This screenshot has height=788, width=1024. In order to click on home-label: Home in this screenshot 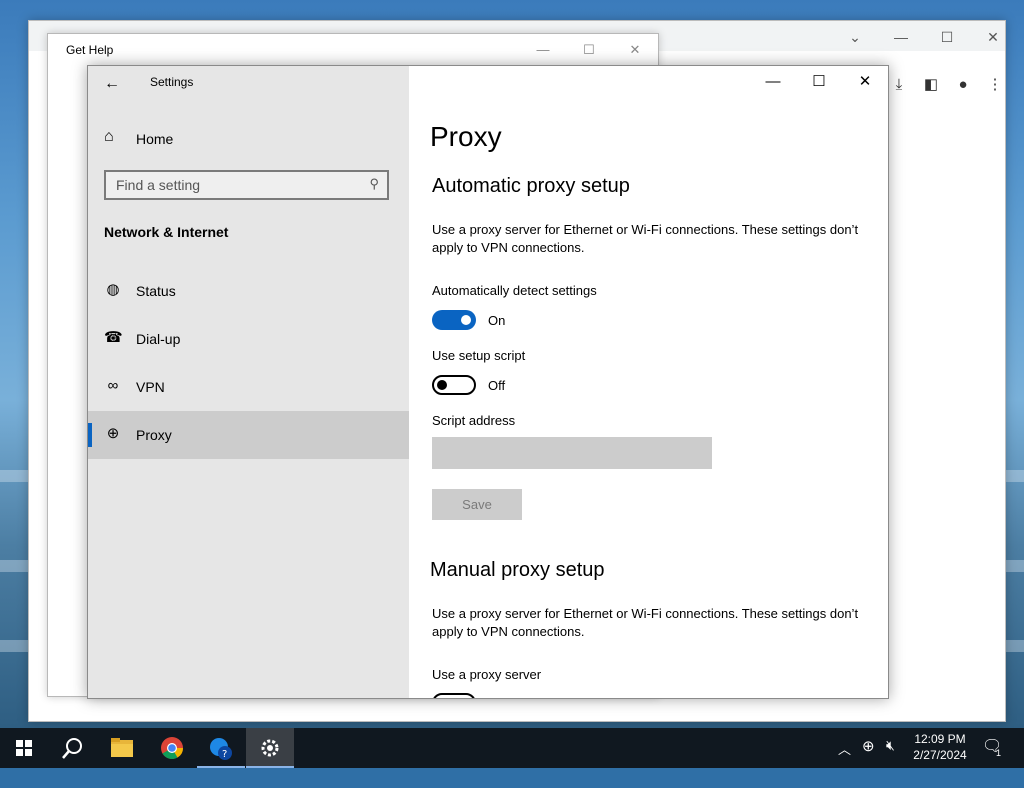, I will do `click(155, 139)`.